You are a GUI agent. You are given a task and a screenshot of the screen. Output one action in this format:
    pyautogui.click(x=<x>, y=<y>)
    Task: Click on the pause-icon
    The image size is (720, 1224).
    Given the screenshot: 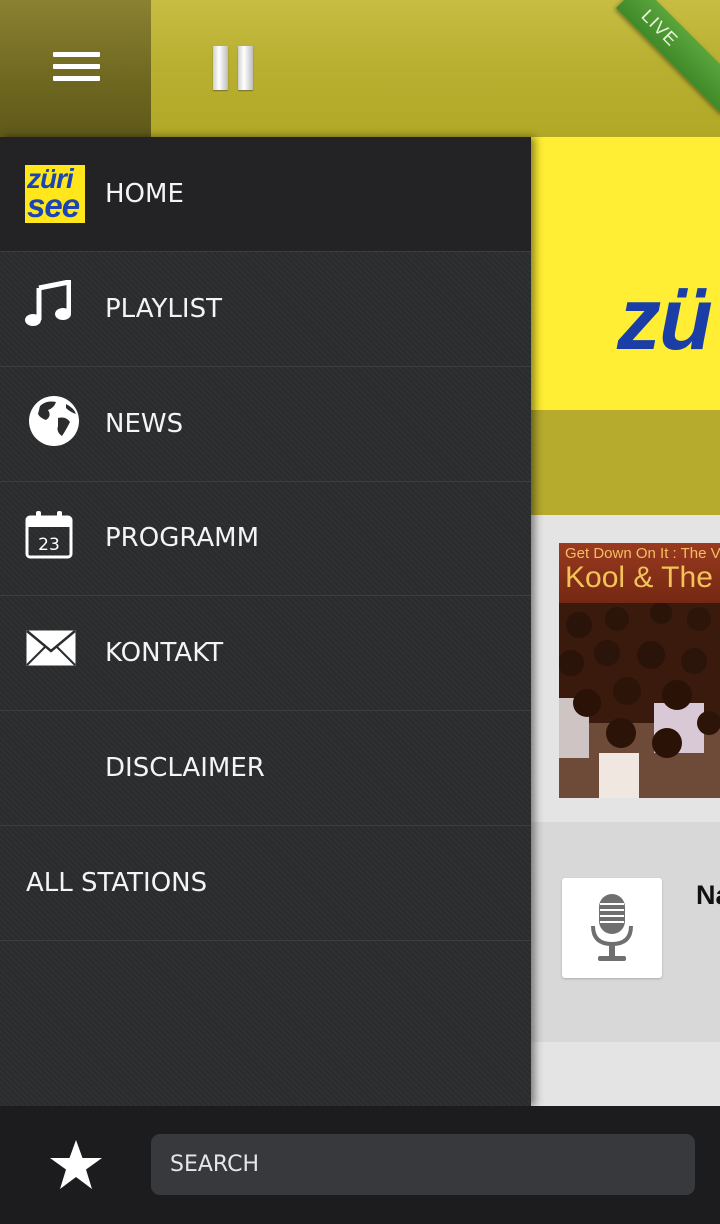 What is the action you would take?
    pyautogui.click(x=220, y=68)
    